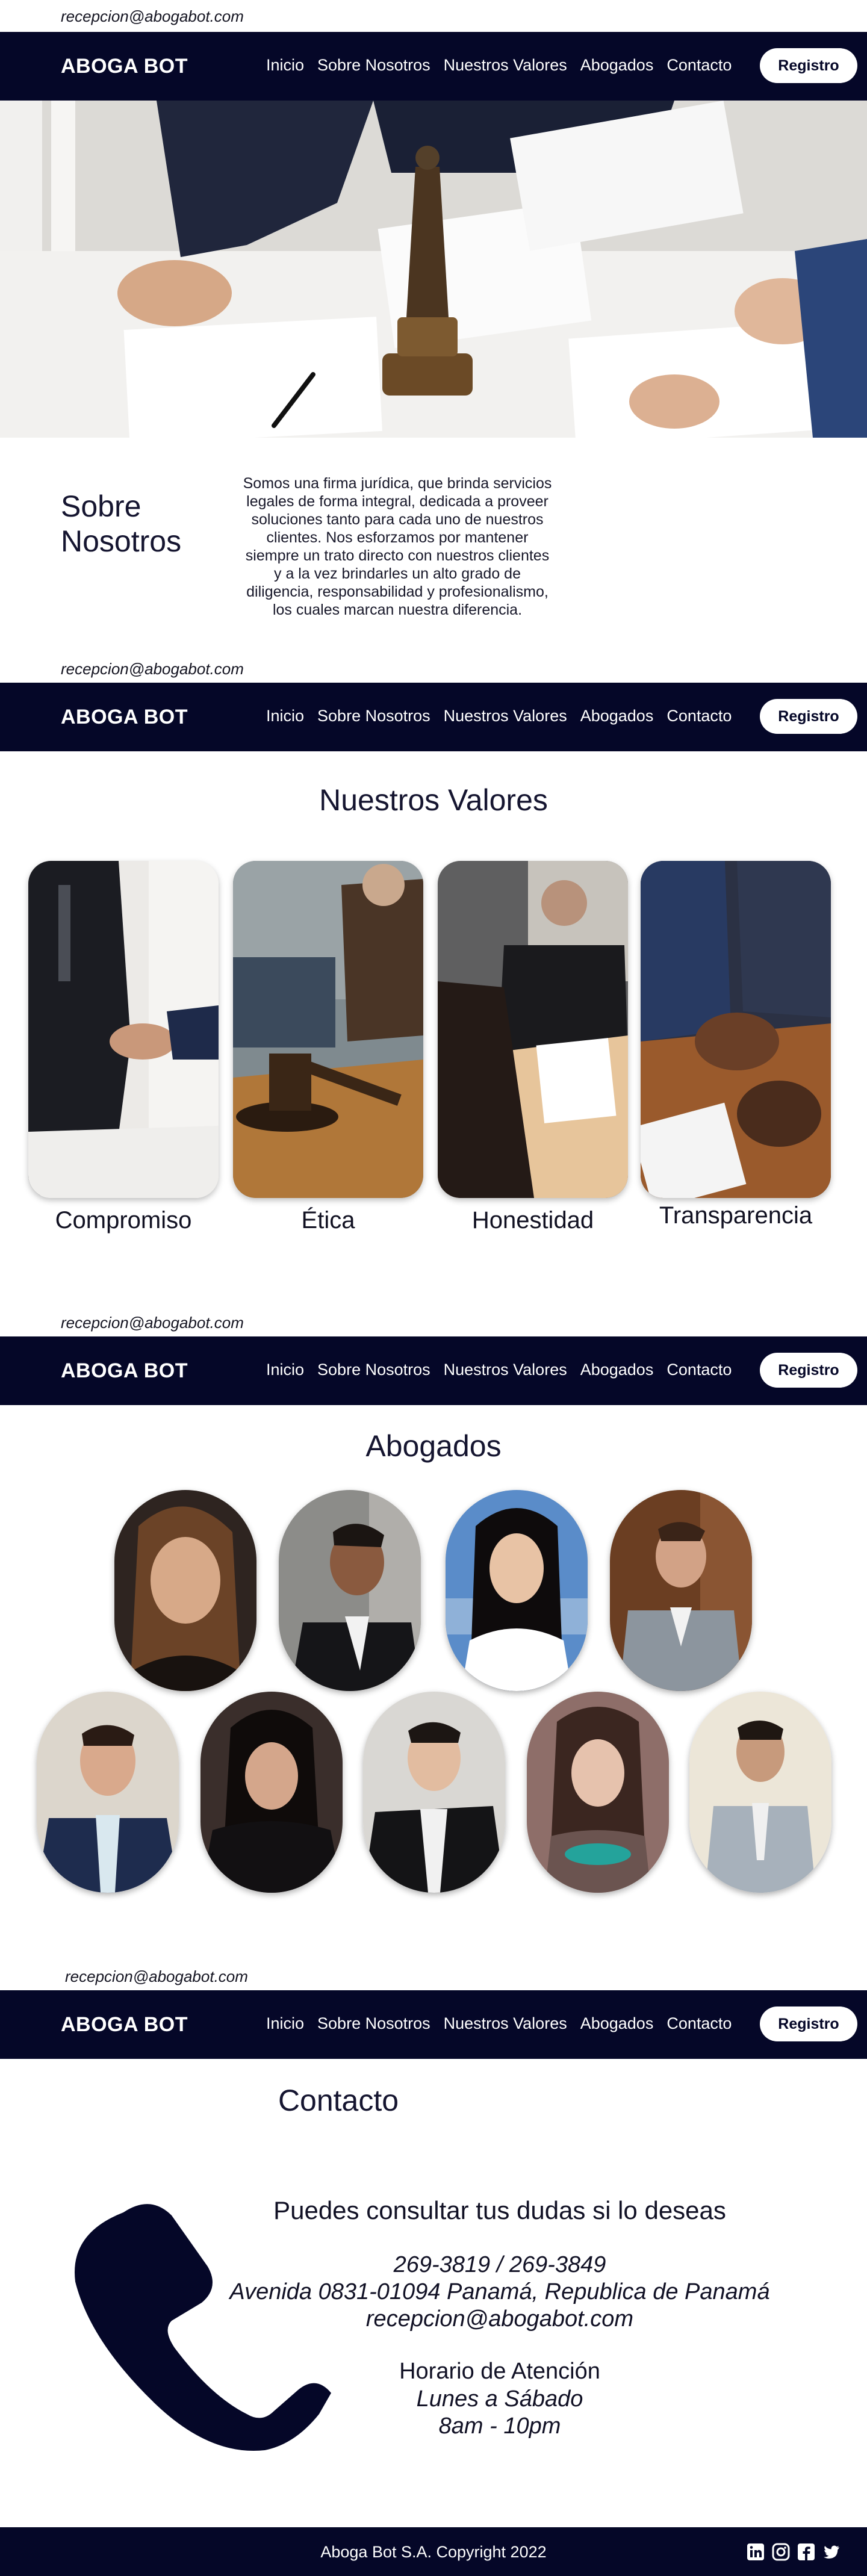 This screenshot has height=2576, width=867. I want to click on contact-email: recepcion@abogabot.com, so click(500, 2319).